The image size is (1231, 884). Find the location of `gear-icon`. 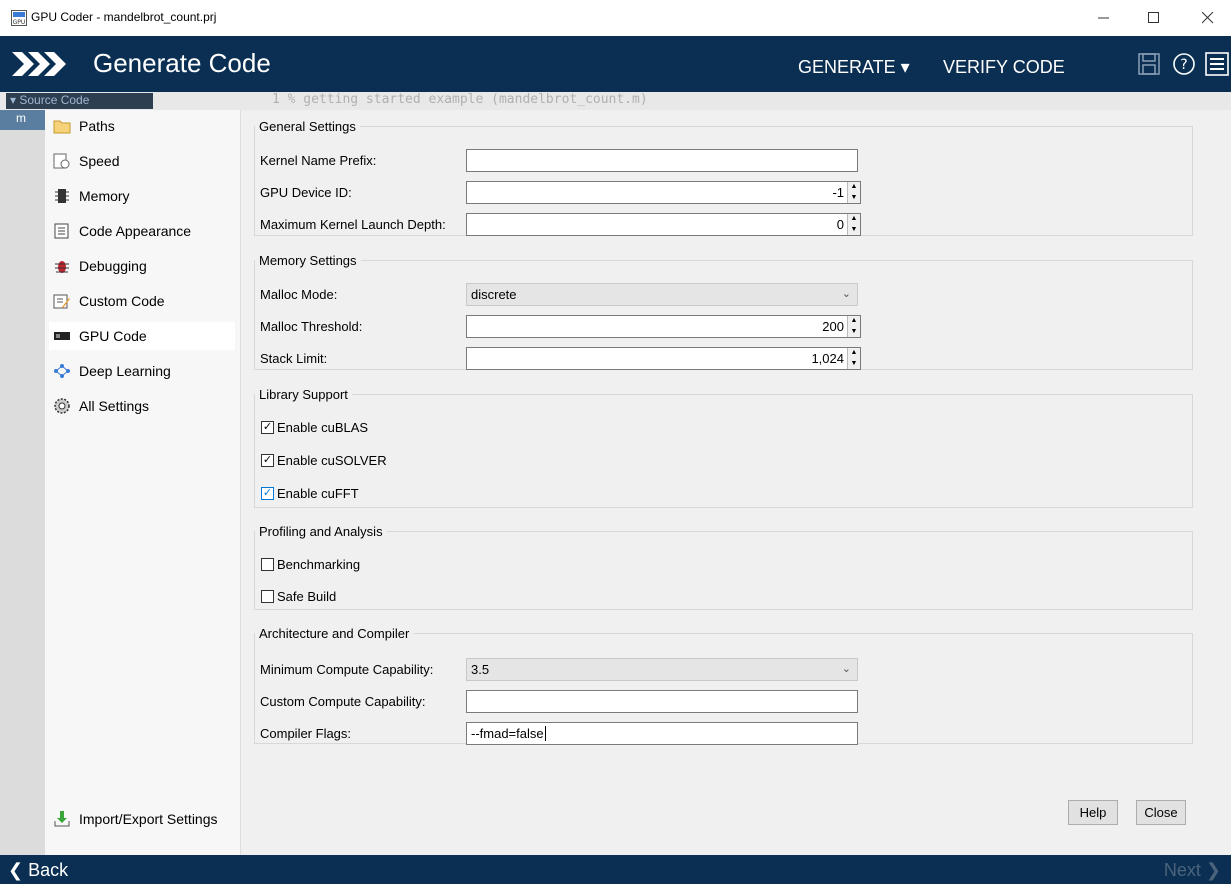

gear-icon is located at coordinates (62, 406).